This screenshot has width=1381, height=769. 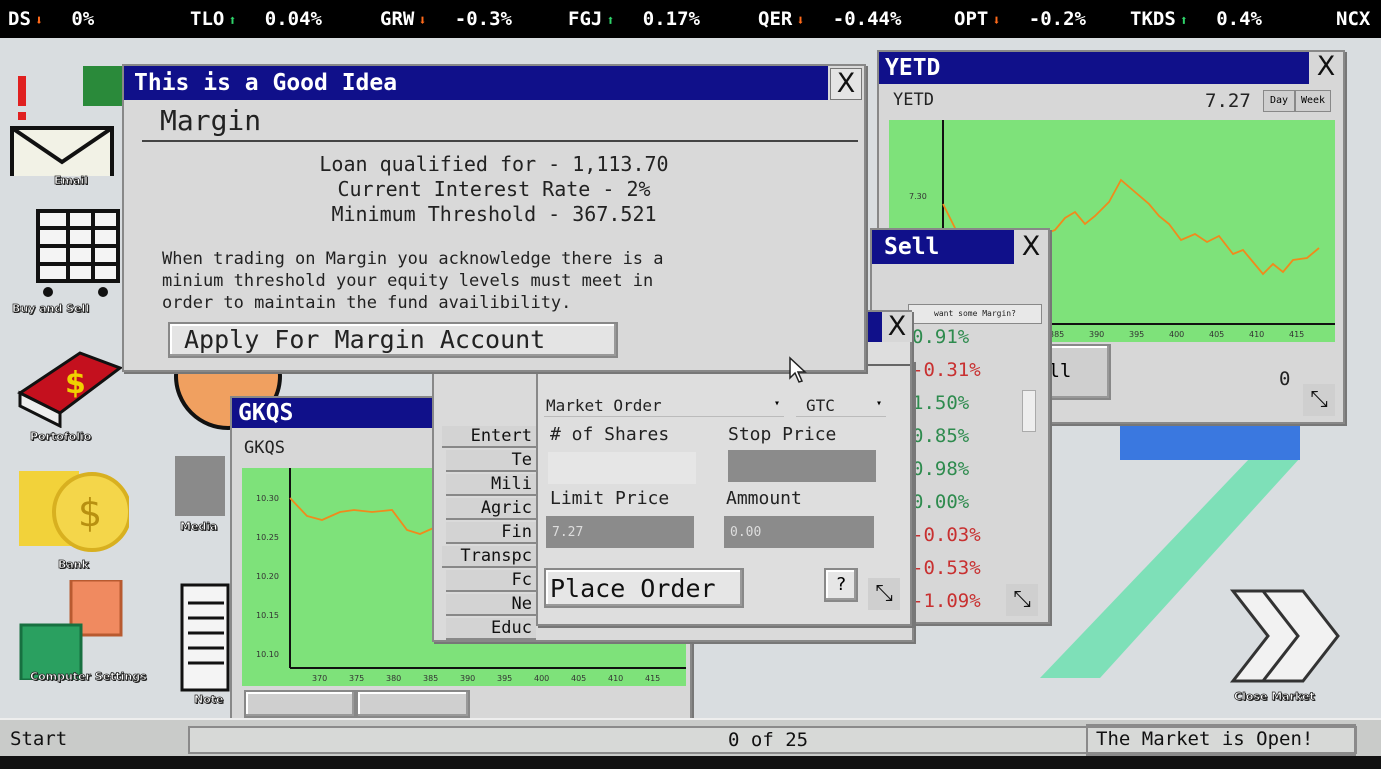 What do you see at coordinates (413, 704) in the screenshot?
I see `gkqs-sell-button` at bounding box center [413, 704].